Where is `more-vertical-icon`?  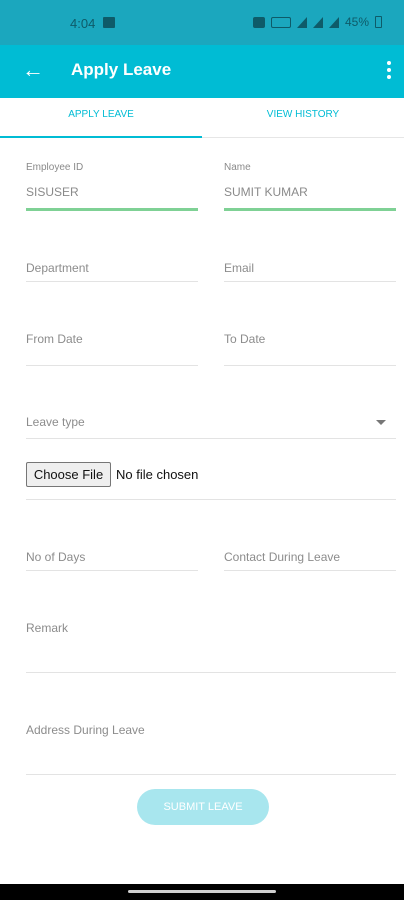 more-vertical-icon is located at coordinates (389, 71).